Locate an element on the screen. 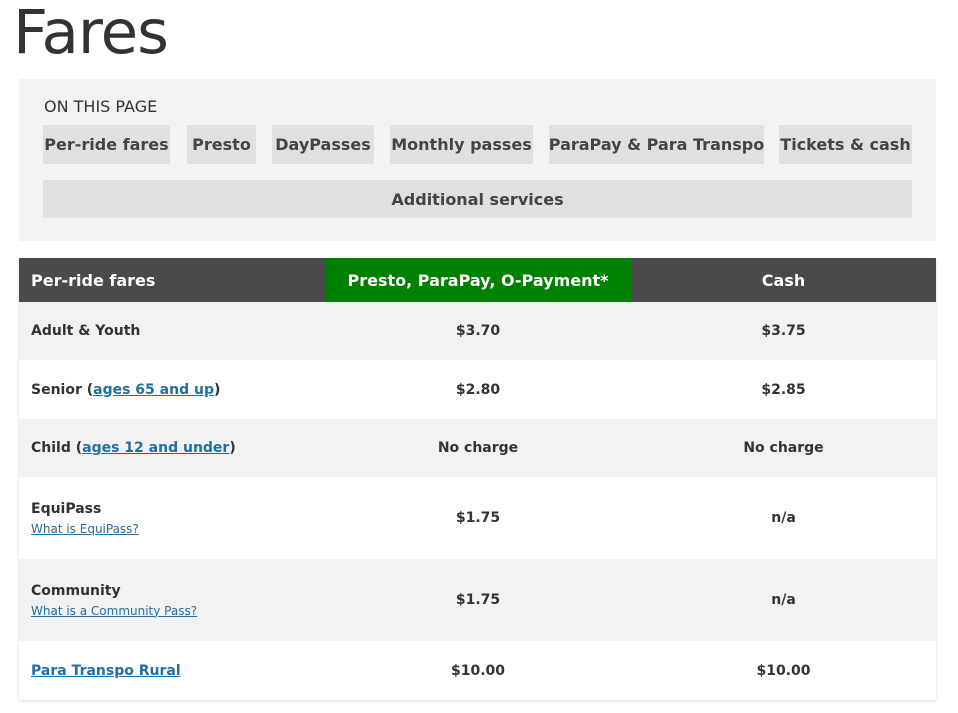 The width and height of the screenshot is (958, 713). toc-link-presto: Presto is located at coordinates (221, 144).